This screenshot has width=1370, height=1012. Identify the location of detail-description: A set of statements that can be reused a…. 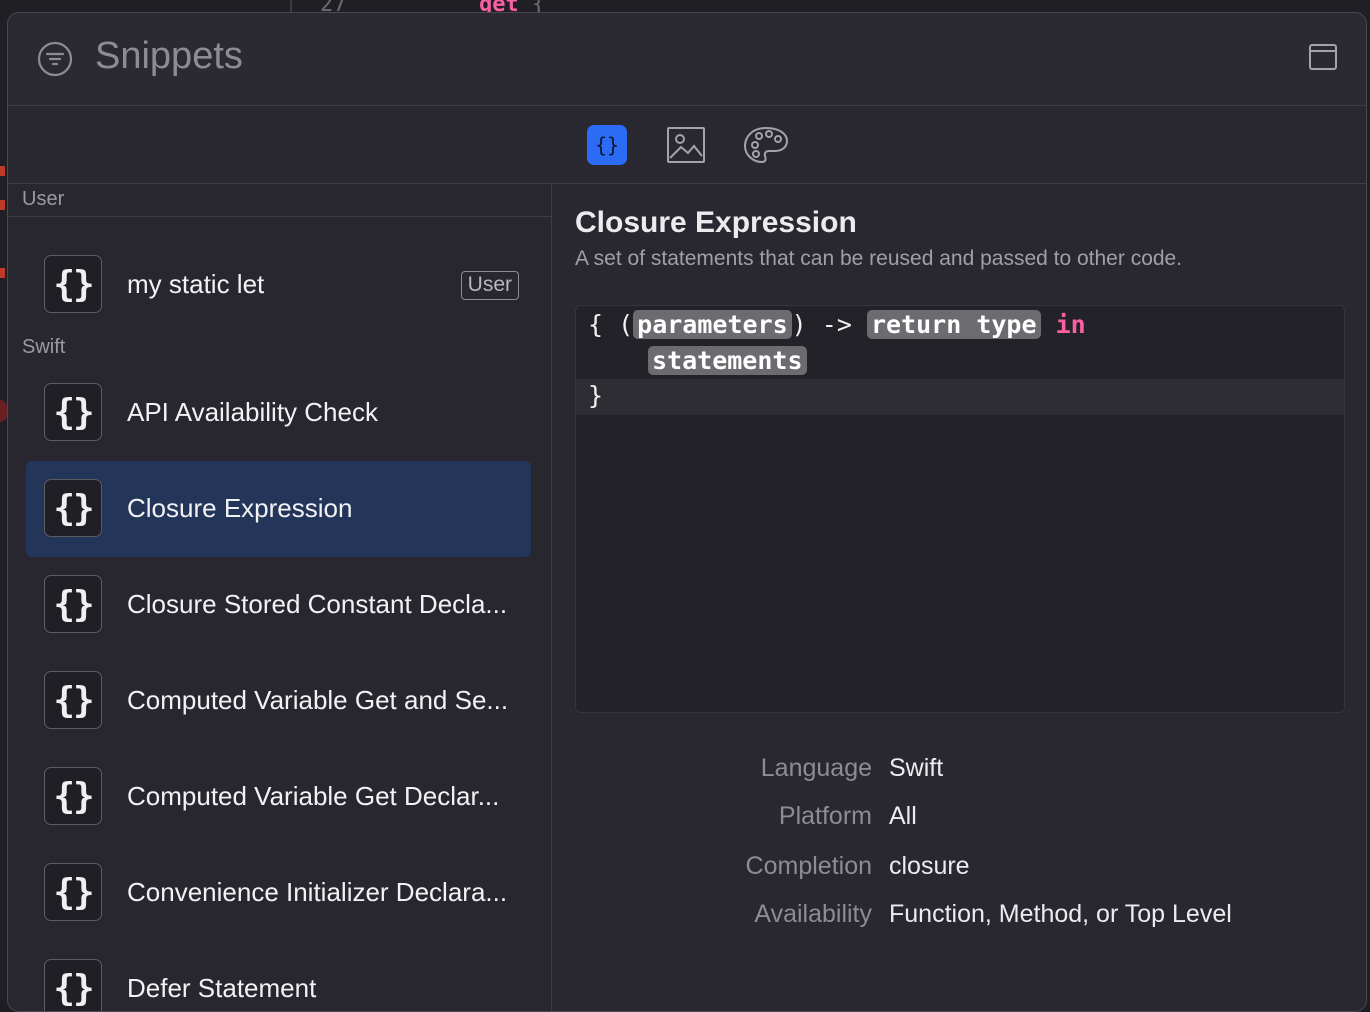
(879, 258).